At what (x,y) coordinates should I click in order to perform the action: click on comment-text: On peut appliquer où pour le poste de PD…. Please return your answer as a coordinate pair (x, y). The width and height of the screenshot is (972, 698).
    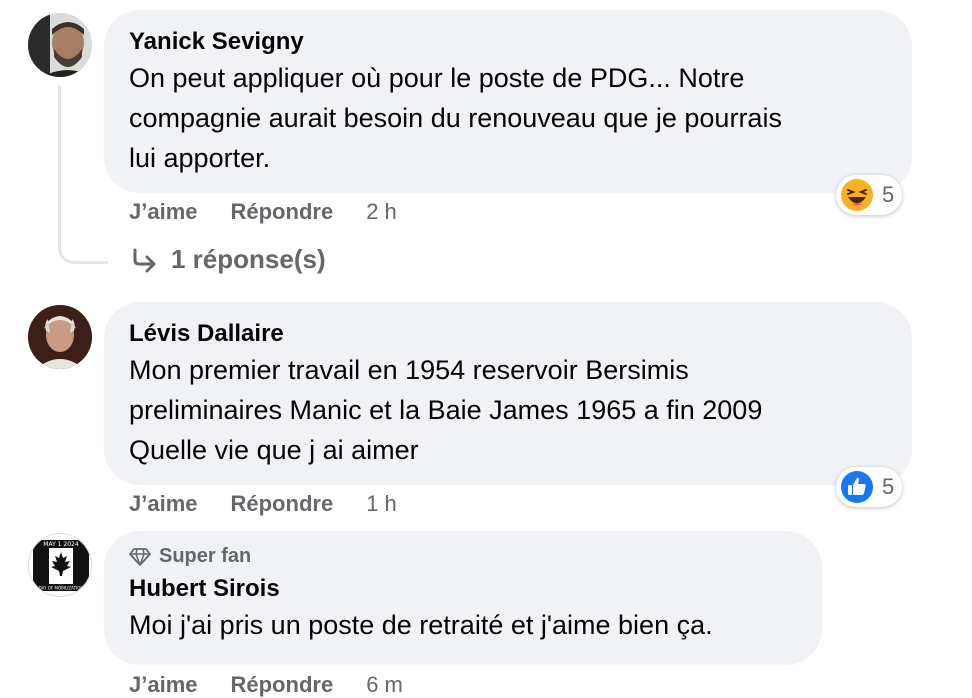
    Looking at the image, I should click on (507, 118).